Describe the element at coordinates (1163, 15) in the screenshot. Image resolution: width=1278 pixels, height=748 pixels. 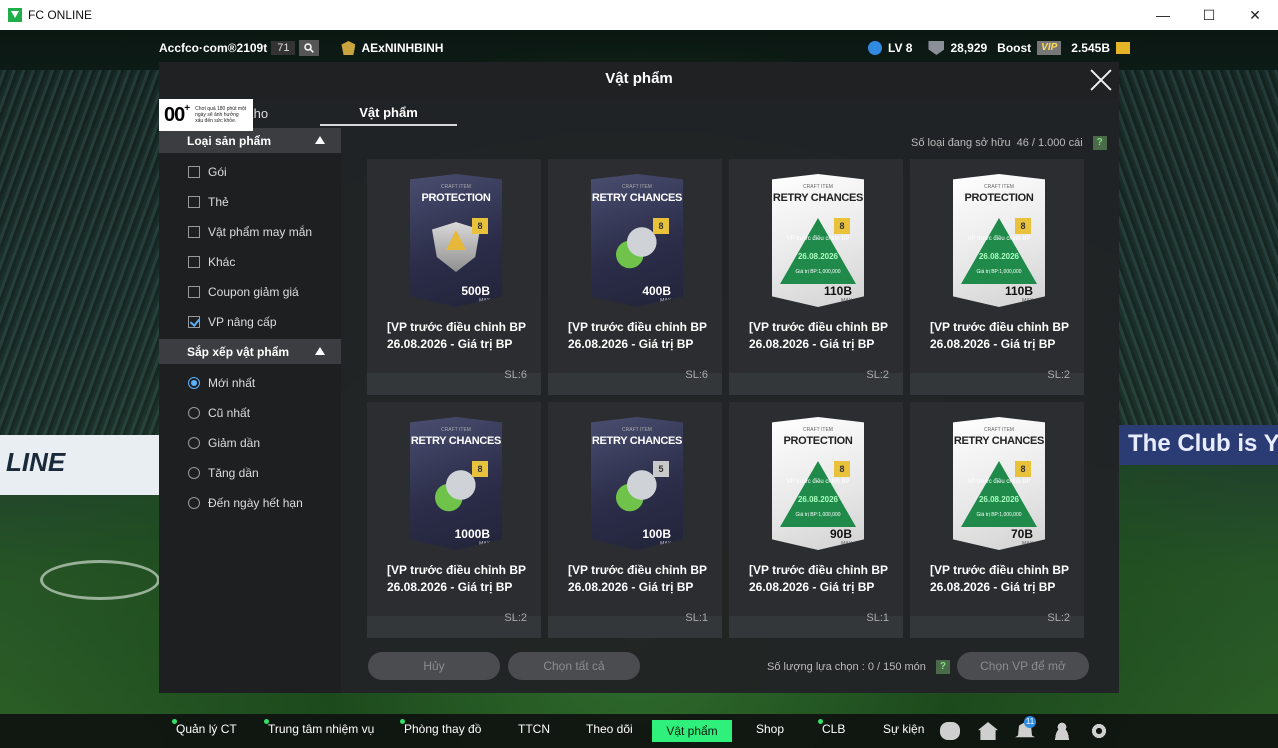
I see `minimize-button: —` at that location.